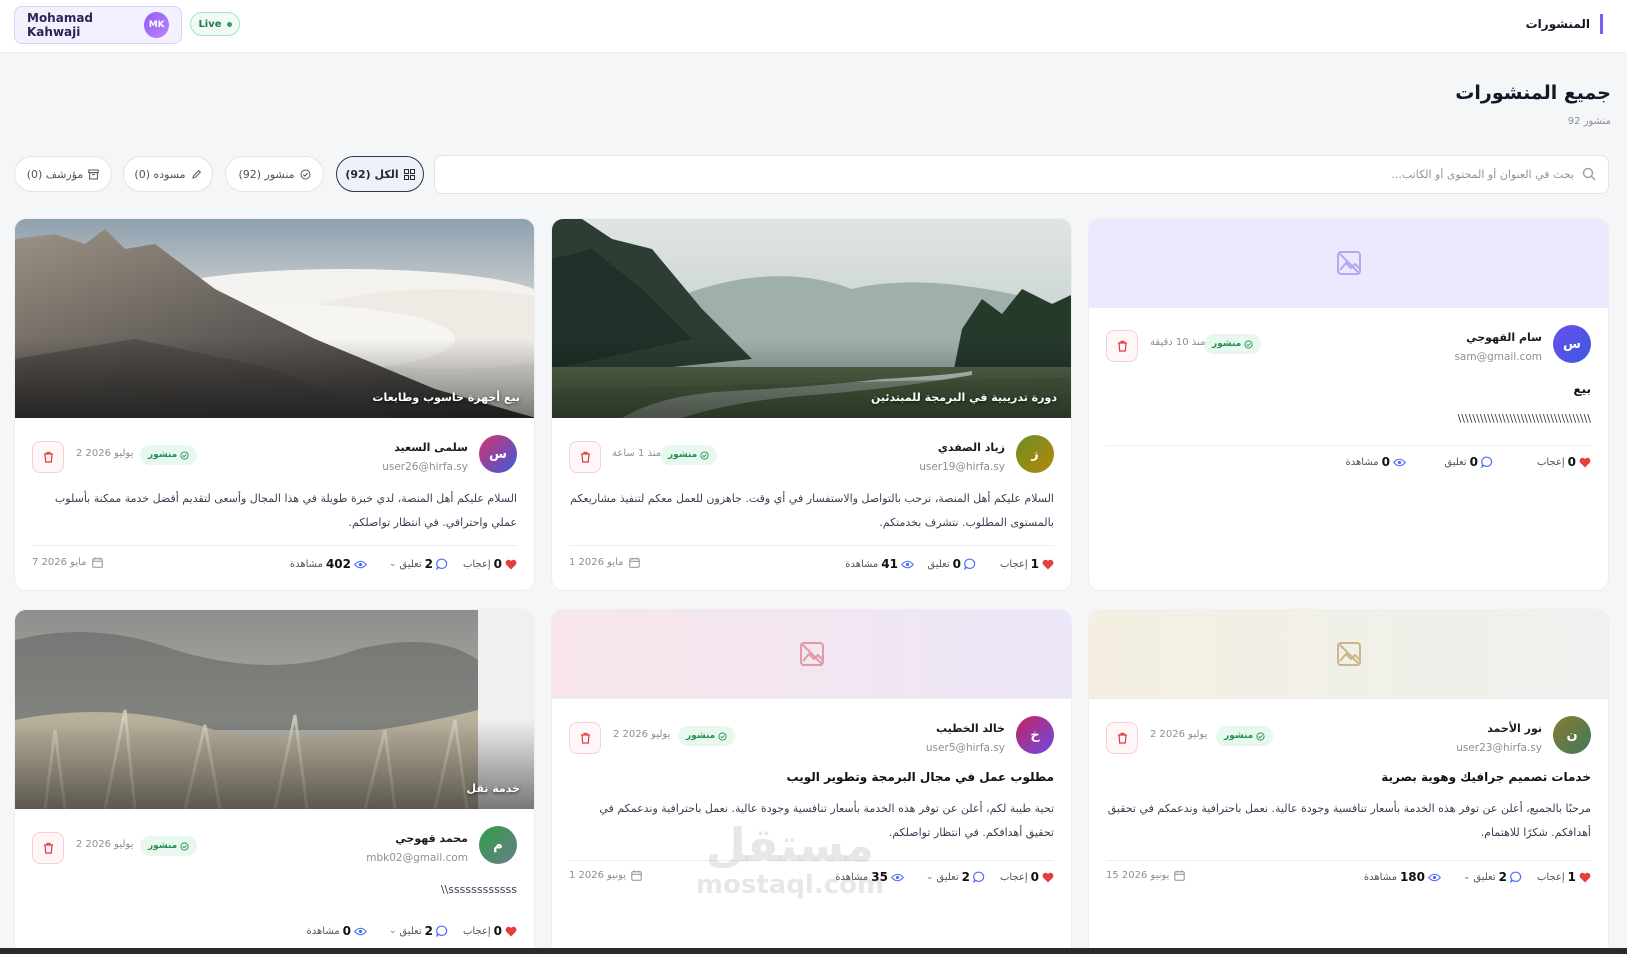  Describe the element at coordinates (196, 174) in the screenshot. I see `pencil-icon` at that location.